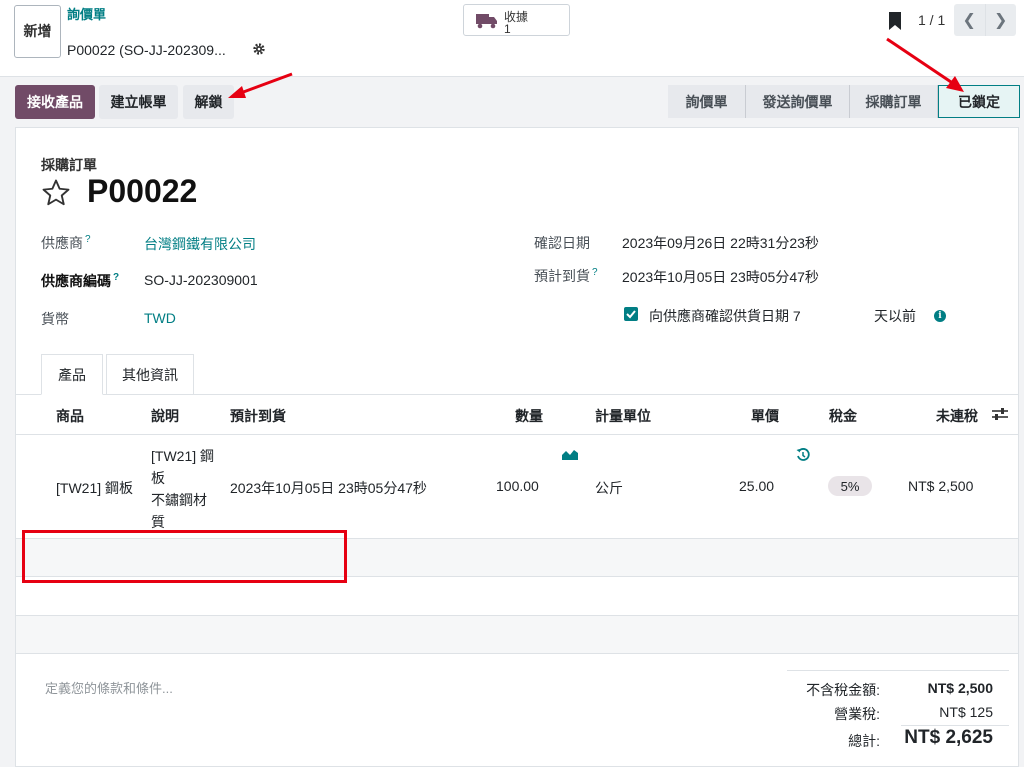 The width and height of the screenshot is (1024, 767). I want to click on checkbox-icon, so click(631, 314).